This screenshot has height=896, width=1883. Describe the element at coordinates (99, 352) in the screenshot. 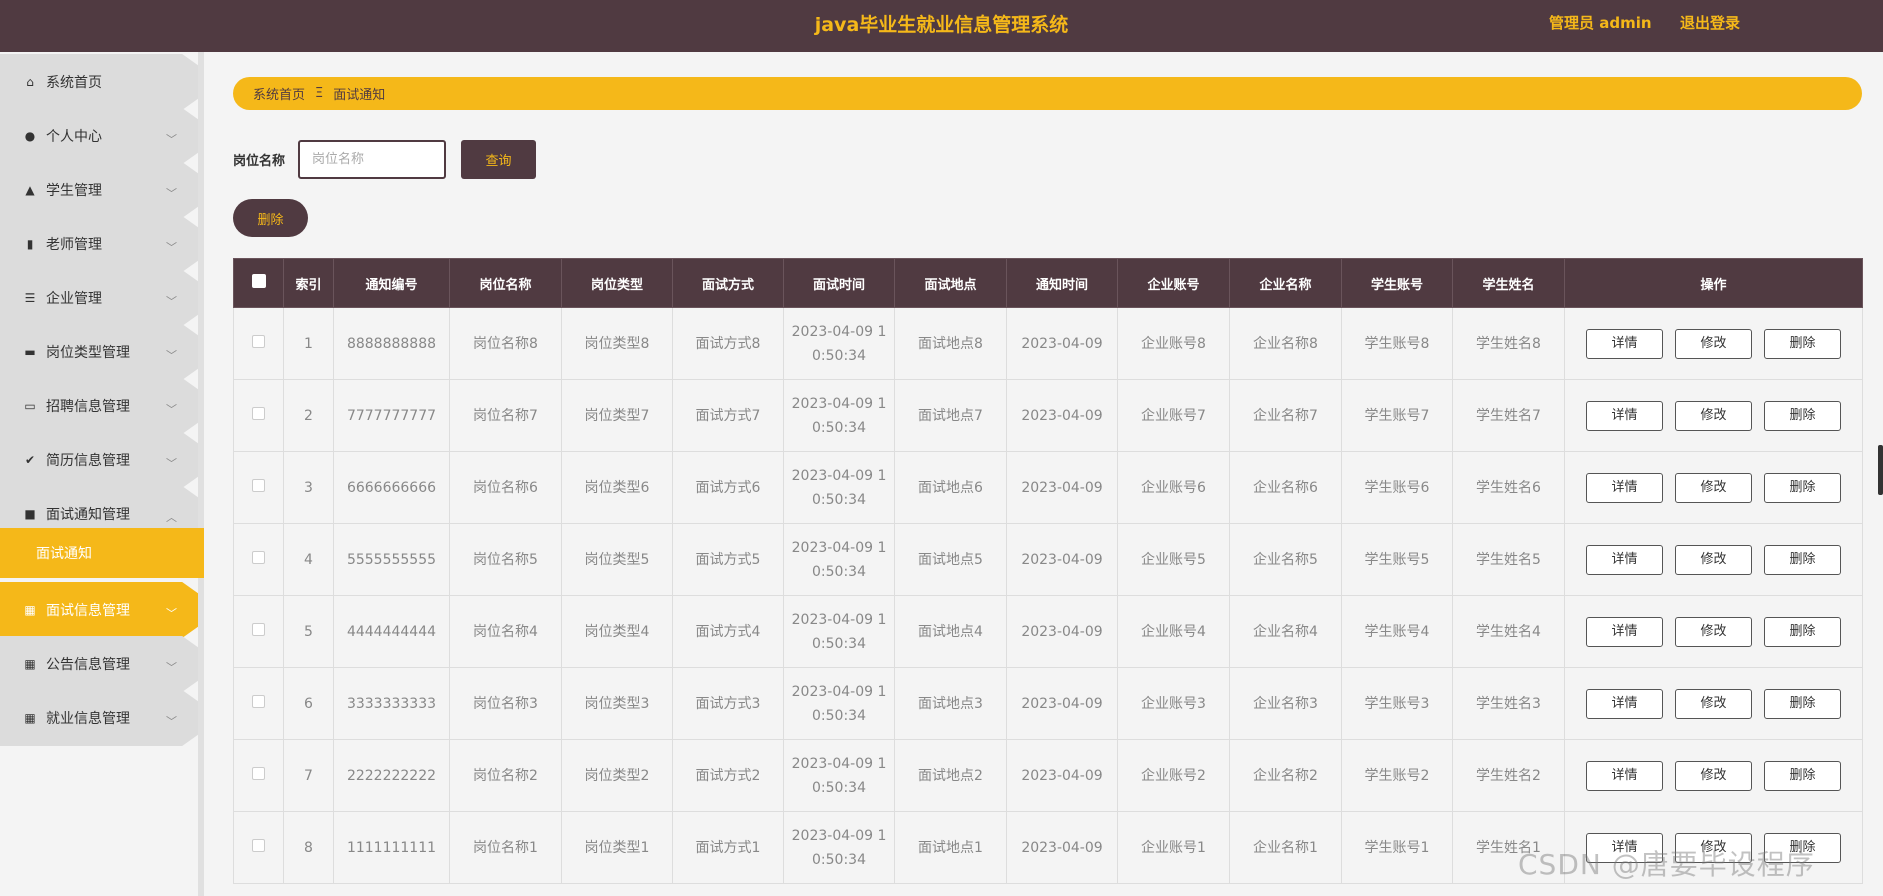

I see `sidebar-item-6: ▬ 岗位类型管理 ﹀` at that location.